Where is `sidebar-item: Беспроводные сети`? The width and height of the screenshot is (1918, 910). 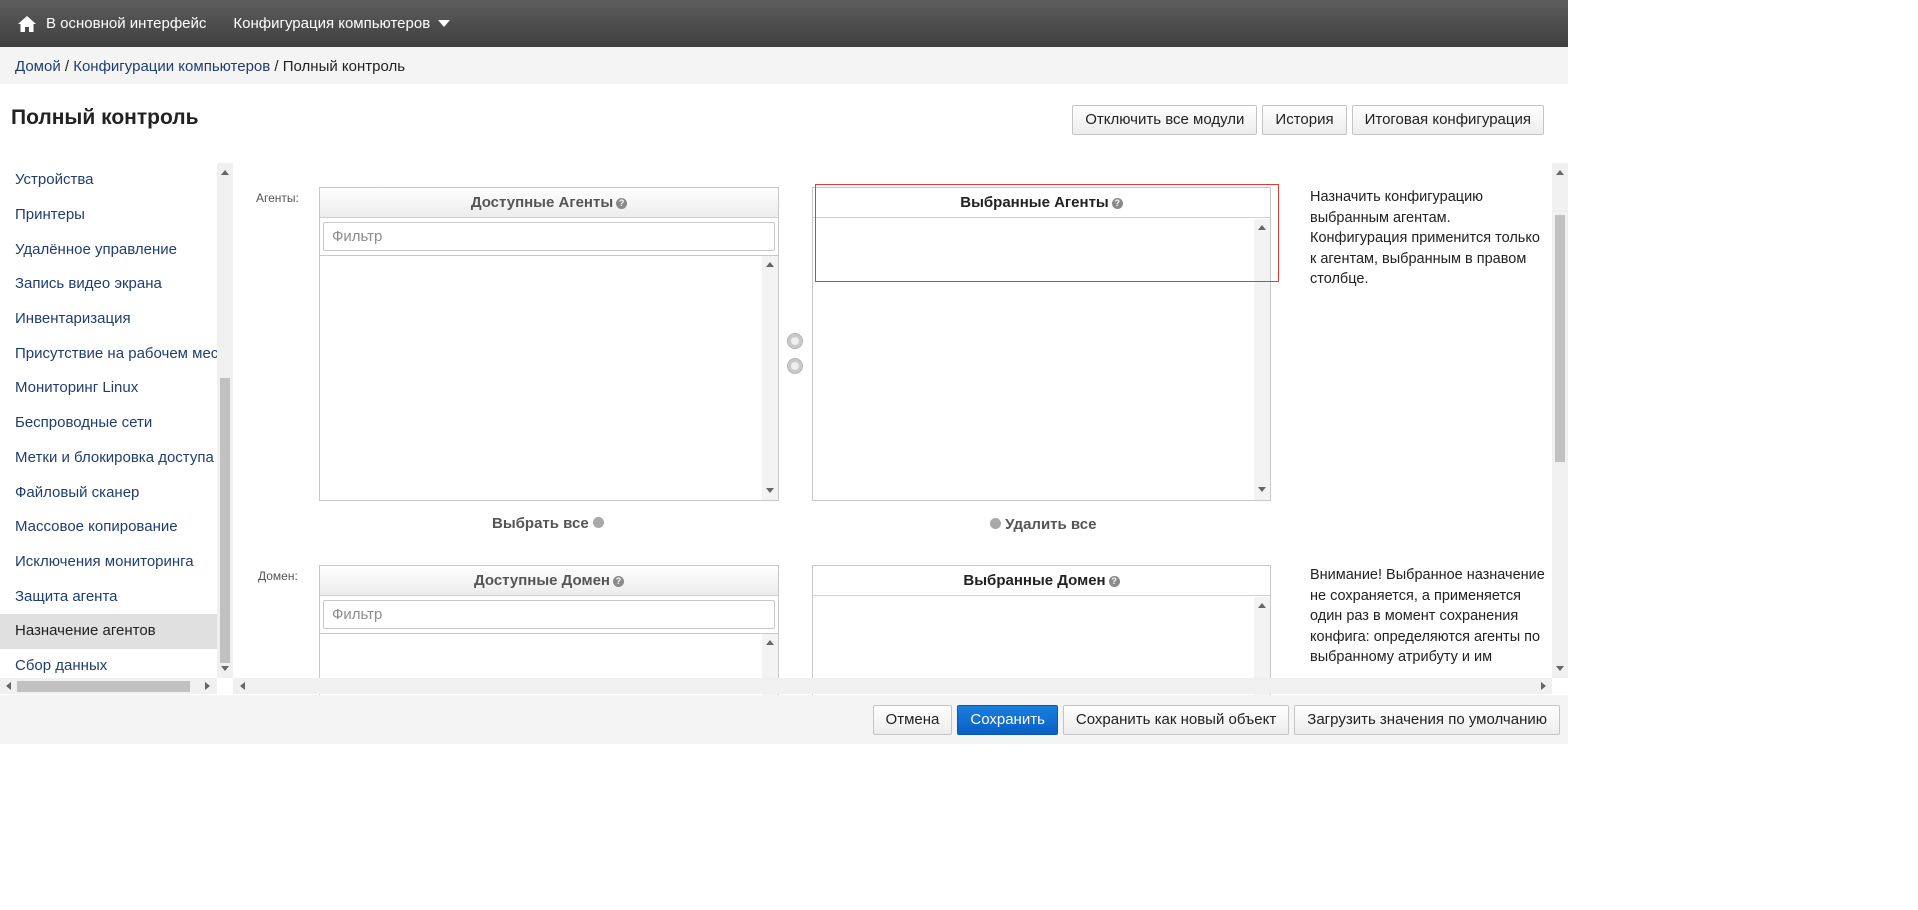
sidebar-item: Беспроводные сети is located at coordinates (108, 423).